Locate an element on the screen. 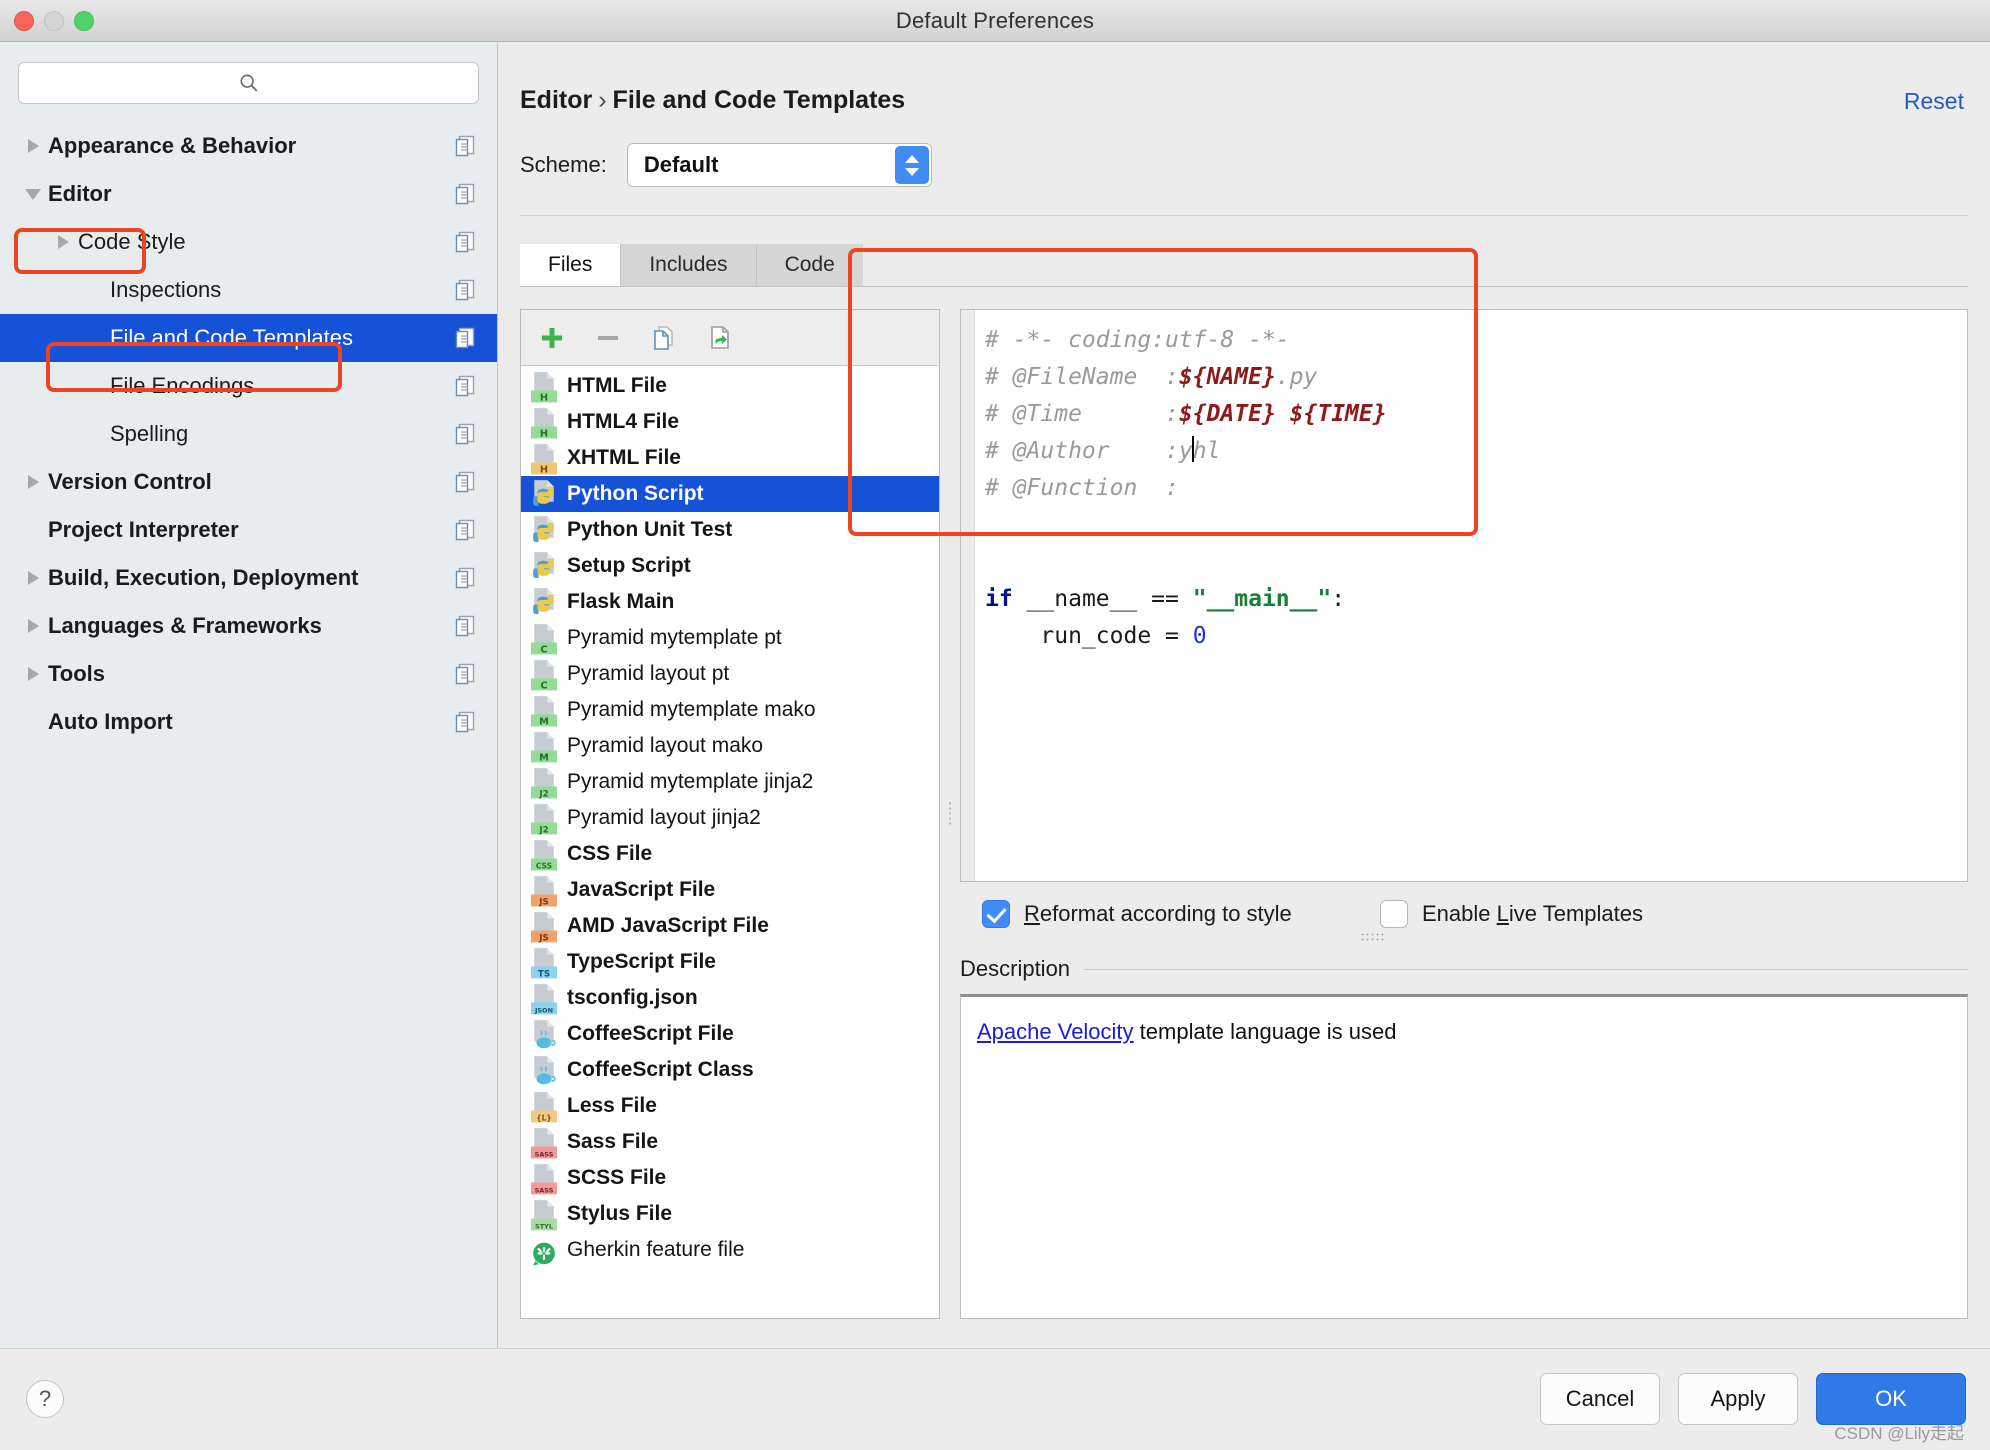 The height and width of the screenshot is (1450, 1990). sidebar-item-tools: Tools is located at coordinates (248, 674).